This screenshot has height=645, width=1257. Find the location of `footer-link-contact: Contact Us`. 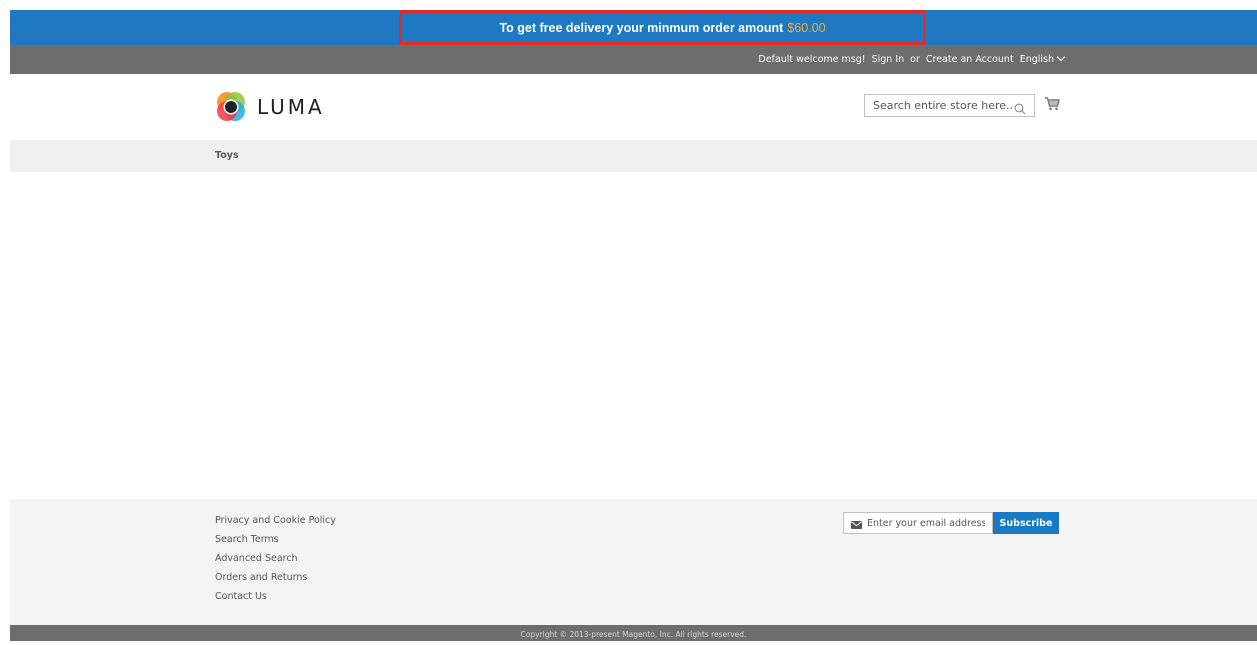

footer-link-contact: Contact Us is located at coordinates (275, 598).